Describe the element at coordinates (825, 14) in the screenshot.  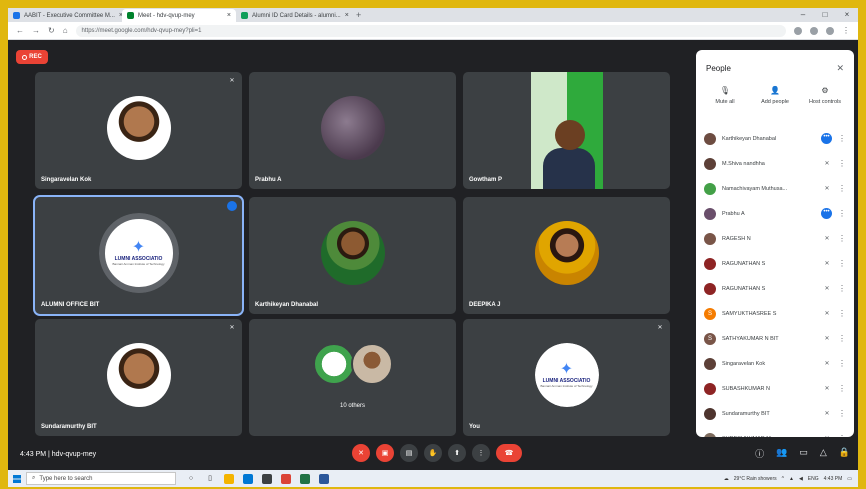
I see `maximize-button: □` at that location.